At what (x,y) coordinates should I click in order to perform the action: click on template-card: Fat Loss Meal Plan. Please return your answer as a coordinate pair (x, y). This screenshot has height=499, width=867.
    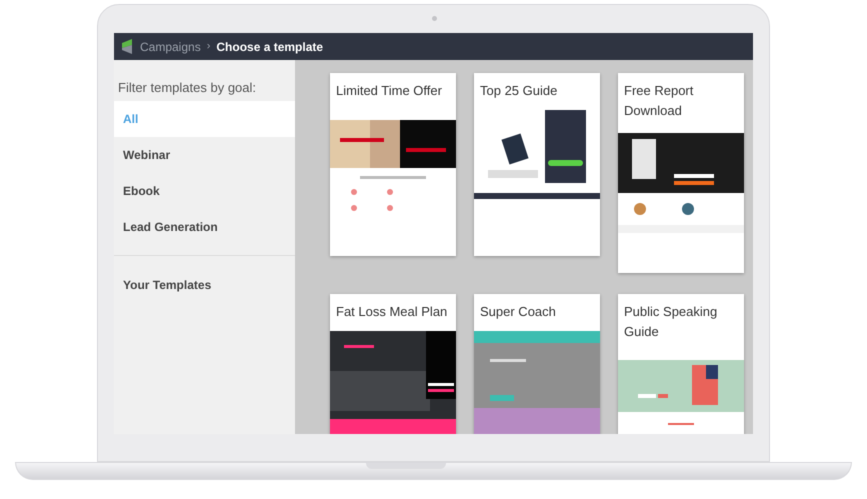
    Looking at the image, I should click on (393, 364).